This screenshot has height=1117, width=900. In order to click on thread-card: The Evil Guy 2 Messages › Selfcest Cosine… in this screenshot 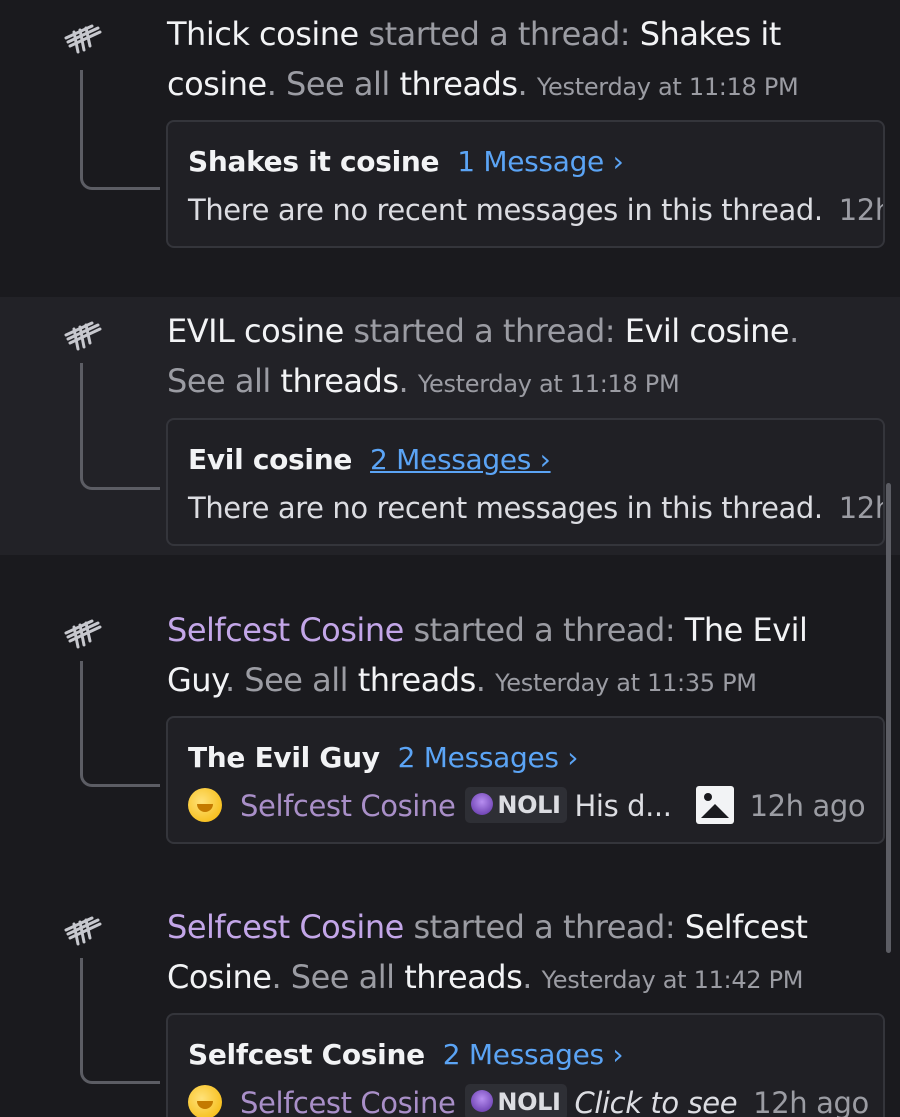, I will do `click(525, 780)`.